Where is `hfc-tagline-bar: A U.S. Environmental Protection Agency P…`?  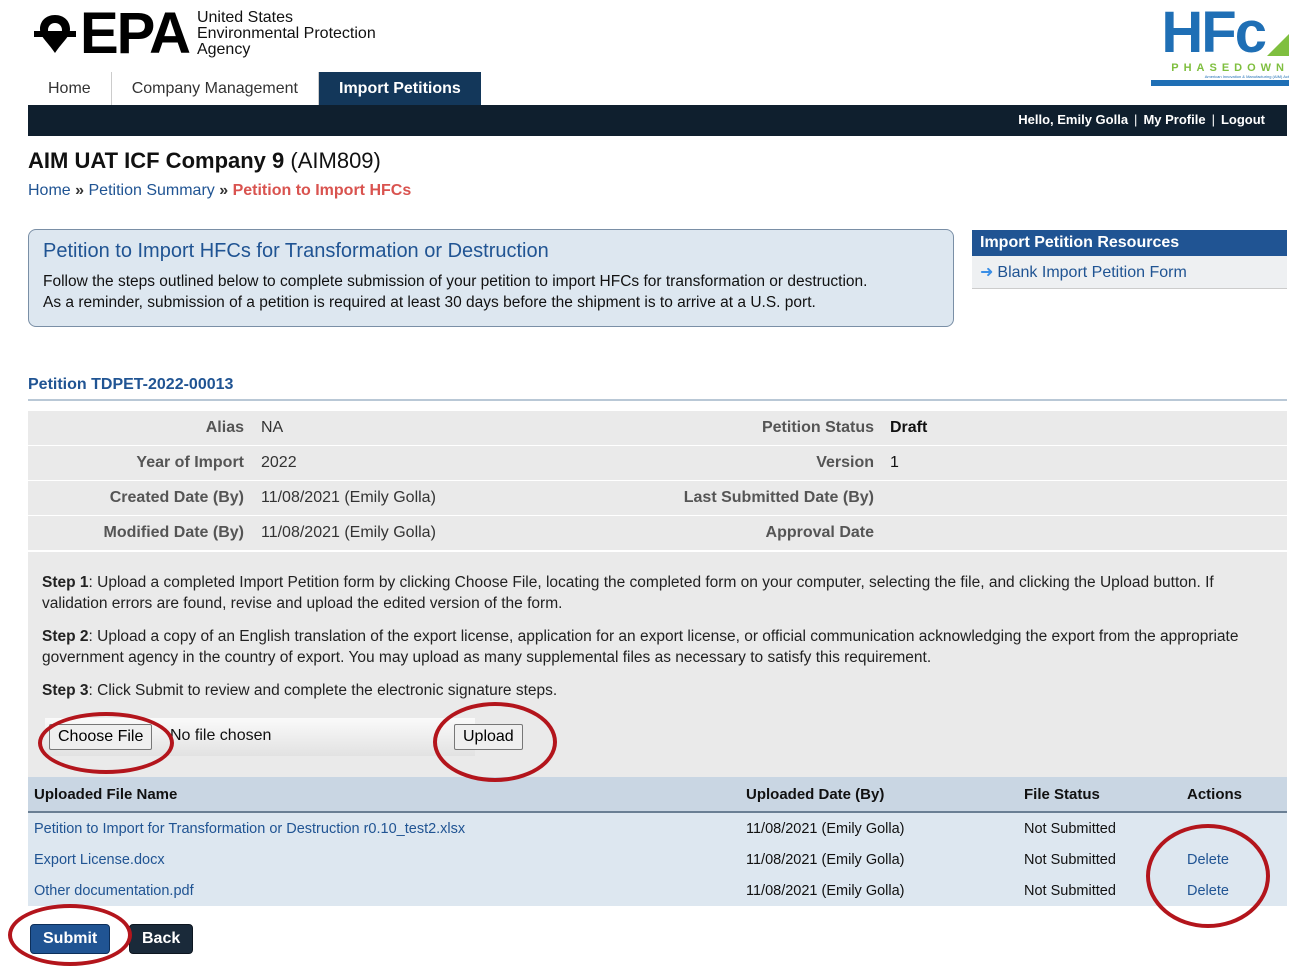
hfc-tagline-bar: A U.S. Environmental Protection Agency P… is located at coordinates (1220, 87).